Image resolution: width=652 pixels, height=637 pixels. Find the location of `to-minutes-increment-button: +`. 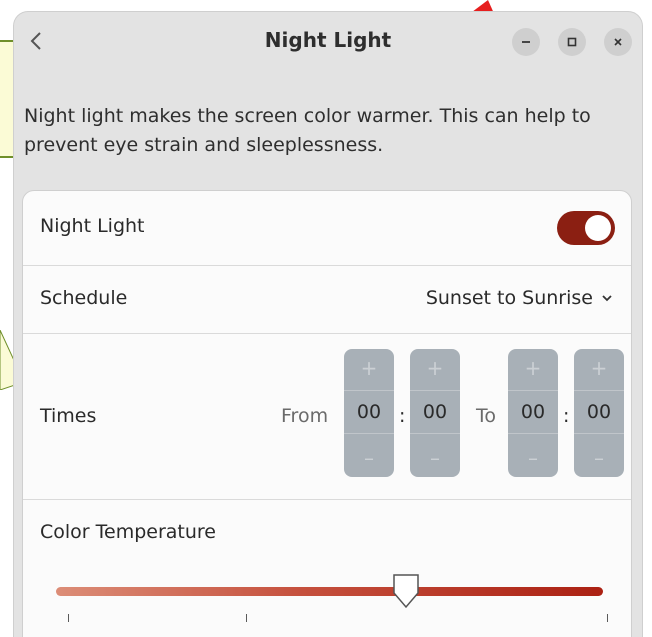

to-minutes-increment-button: + is located at coordinates (599, 368).